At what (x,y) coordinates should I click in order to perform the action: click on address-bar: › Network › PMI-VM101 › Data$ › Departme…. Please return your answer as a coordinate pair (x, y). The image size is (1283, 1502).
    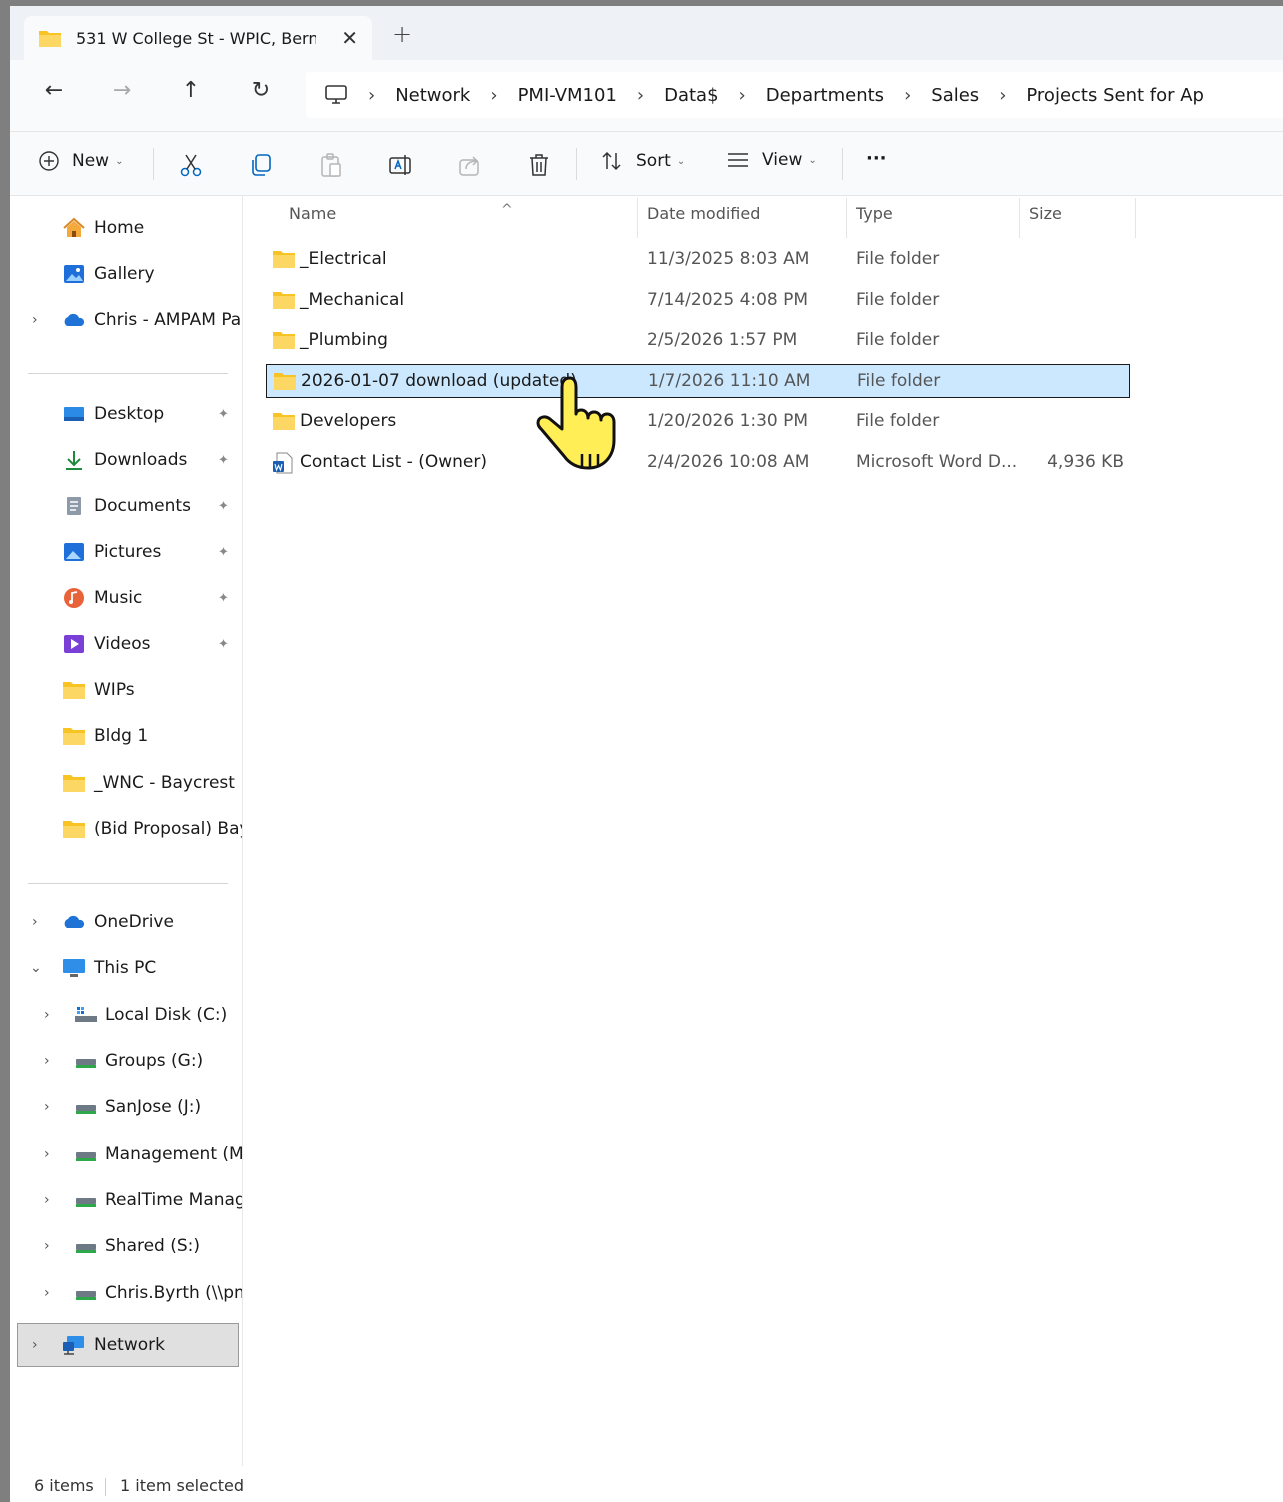
    Looking at the image, I should click on (794, 95).